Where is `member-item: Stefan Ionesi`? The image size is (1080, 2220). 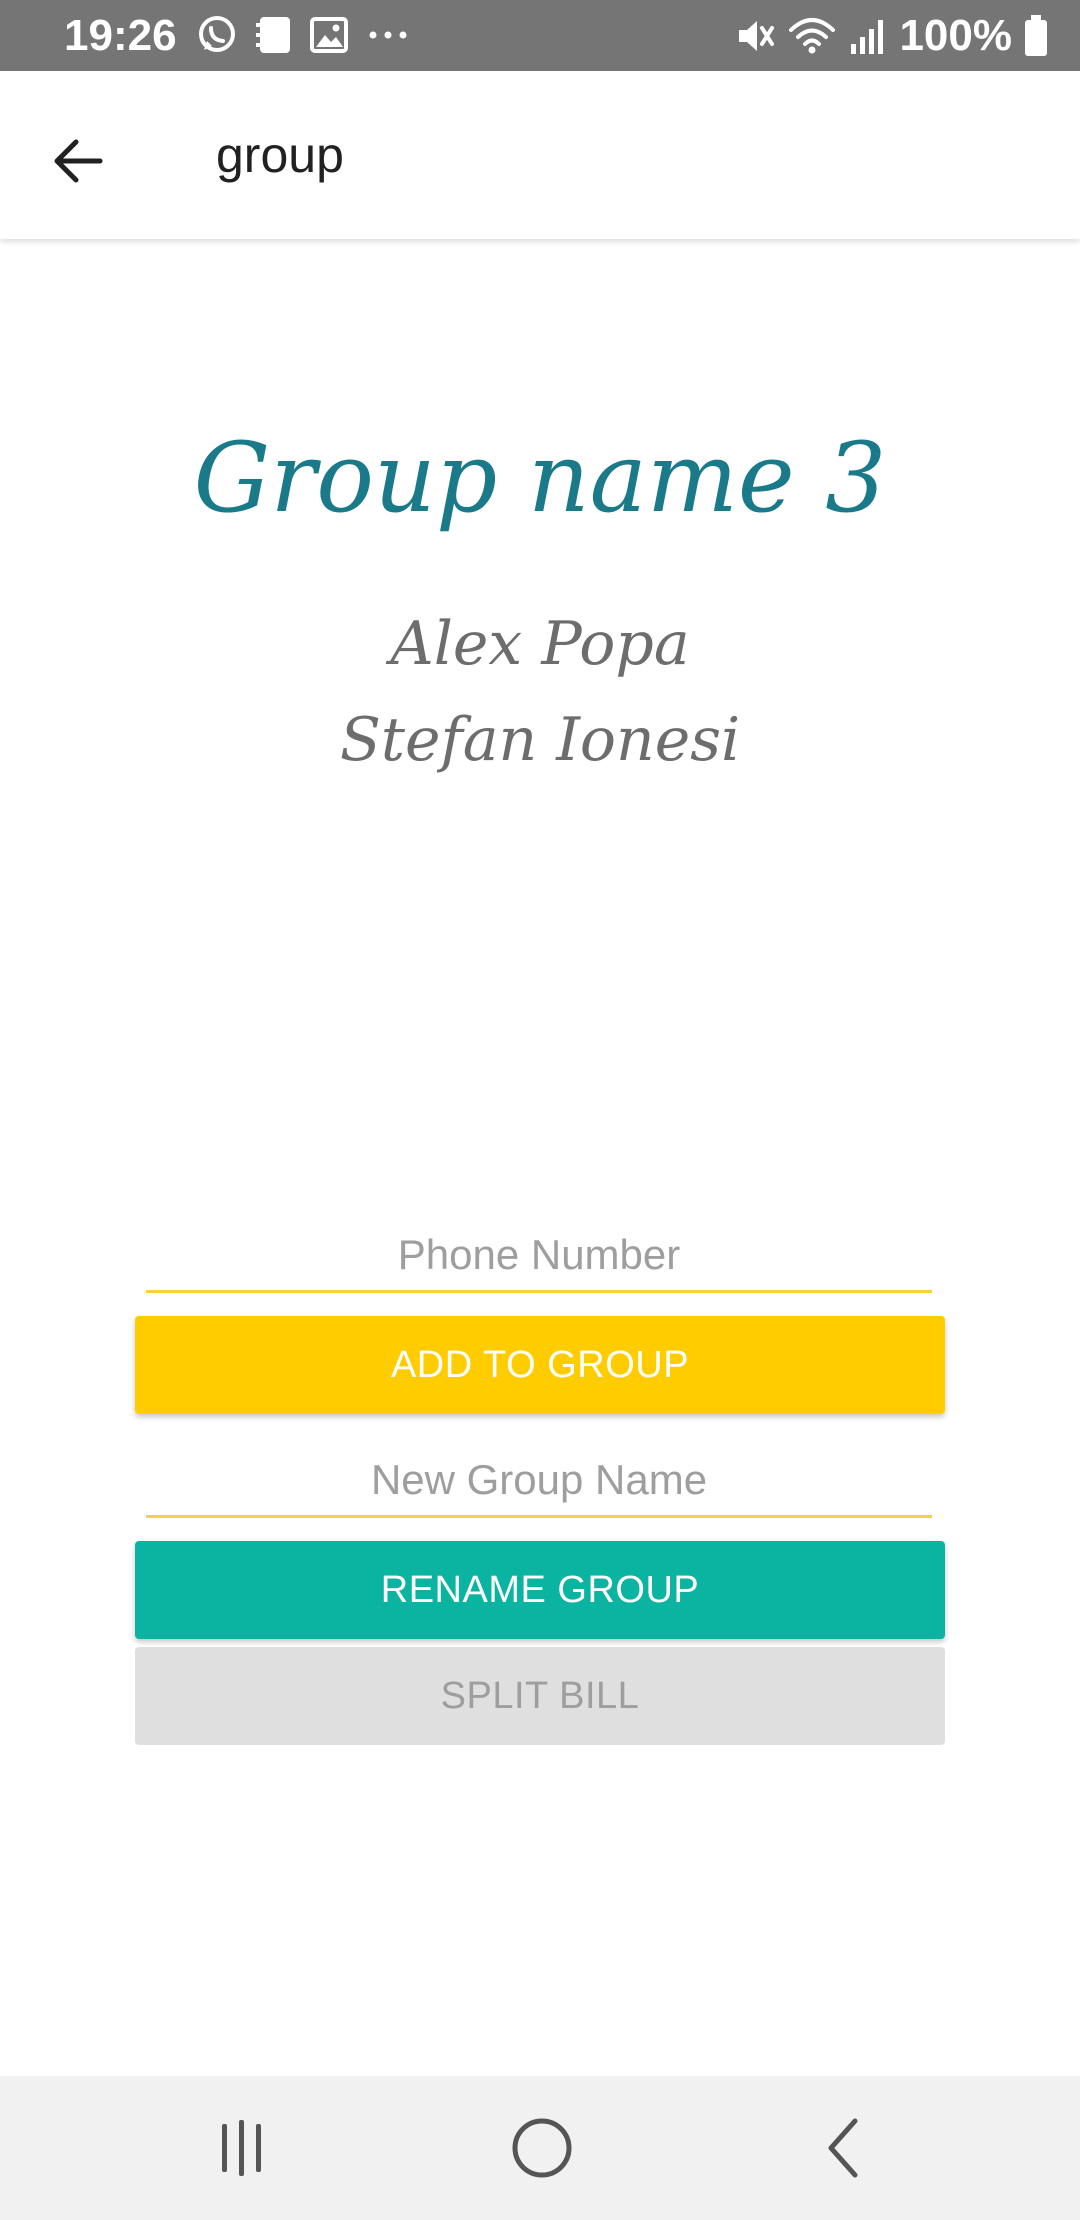
member-item: Stefan Ionesi is located at coordinates (540, 740).